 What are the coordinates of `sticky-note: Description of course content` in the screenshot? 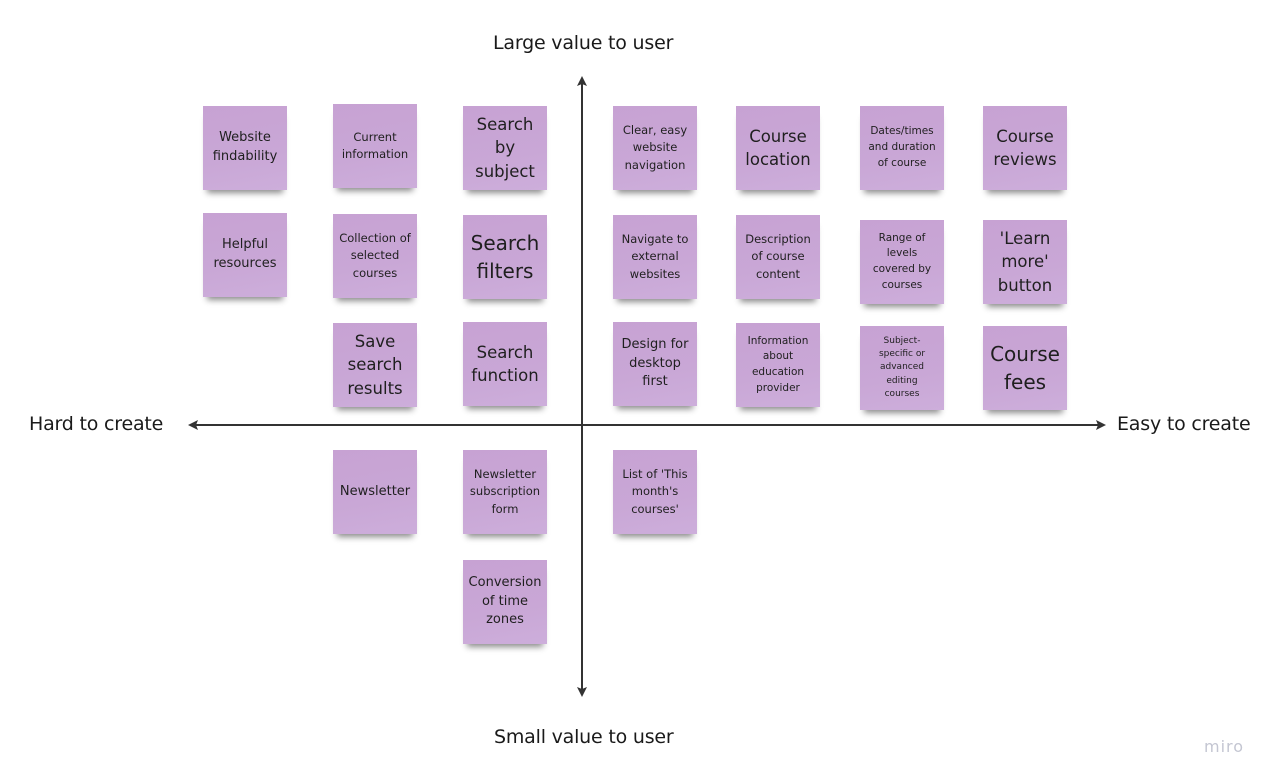 It's located at (778, 257).